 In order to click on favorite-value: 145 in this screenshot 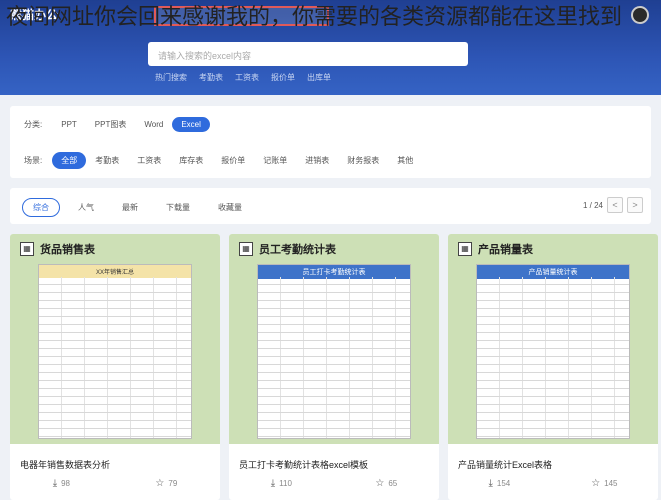, I will do `click(611, 483)`.